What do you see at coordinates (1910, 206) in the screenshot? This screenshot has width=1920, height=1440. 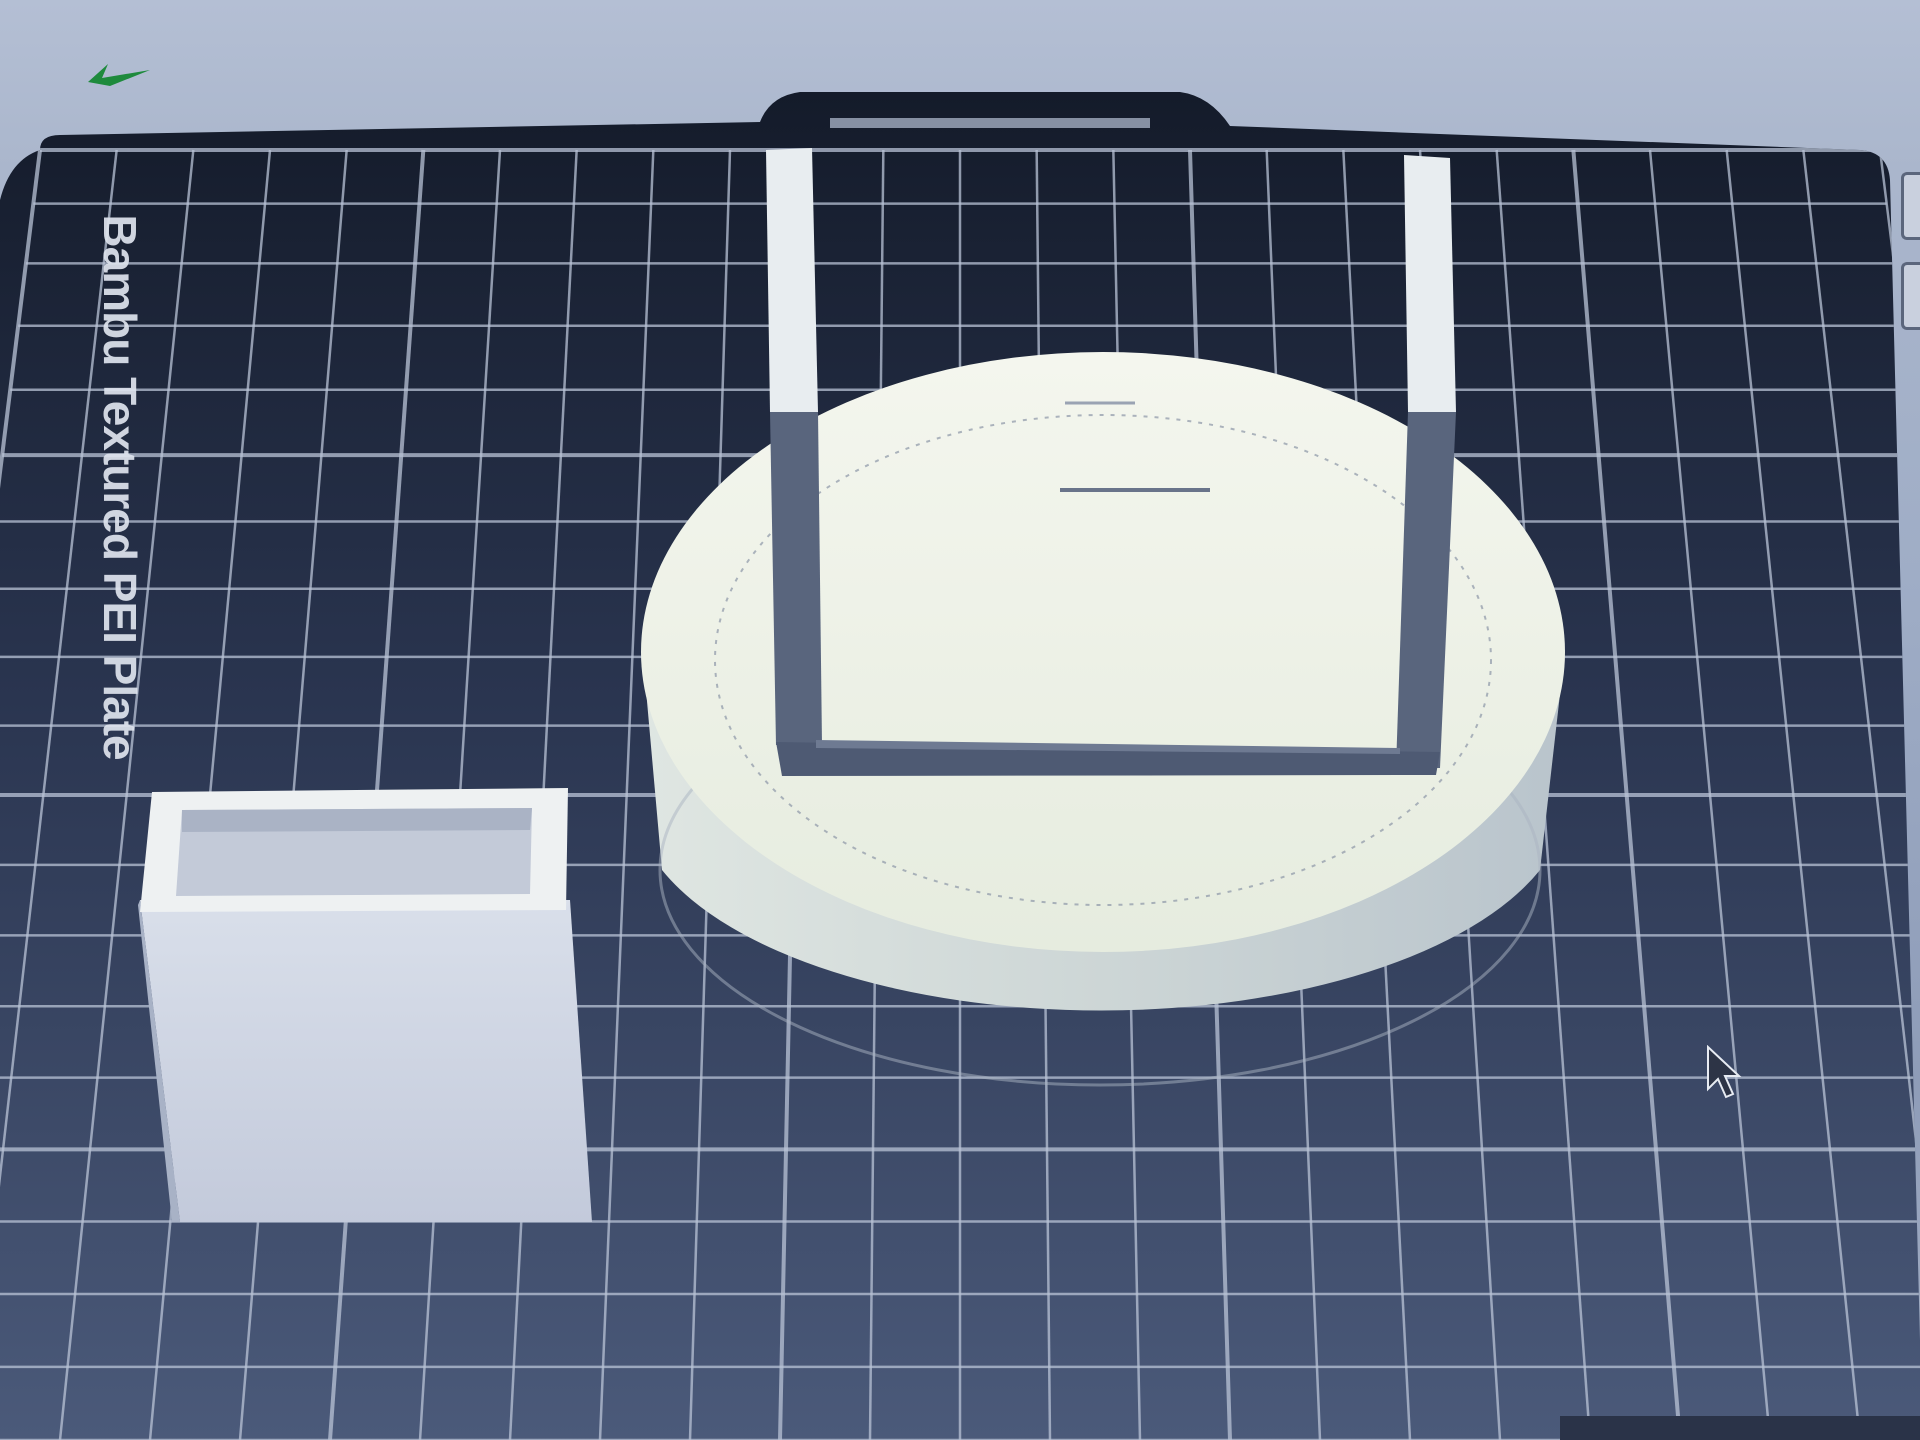 I see `side-toolbar-button-top` at bounding box center [1910, 206].